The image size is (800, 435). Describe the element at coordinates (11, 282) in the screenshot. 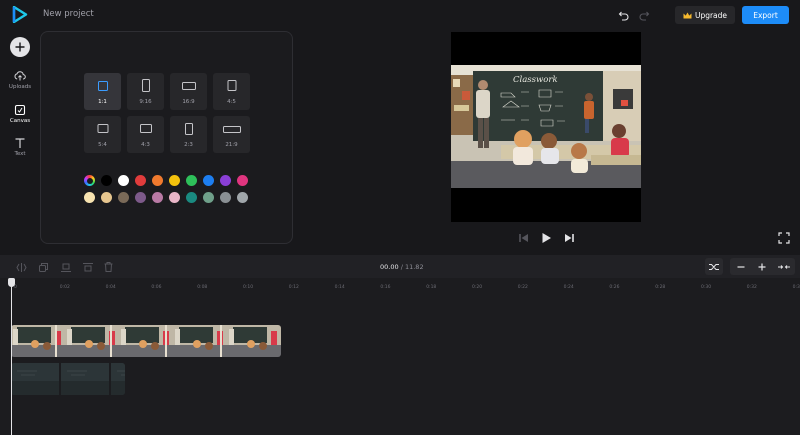

I see `playhead-handle` at that location.